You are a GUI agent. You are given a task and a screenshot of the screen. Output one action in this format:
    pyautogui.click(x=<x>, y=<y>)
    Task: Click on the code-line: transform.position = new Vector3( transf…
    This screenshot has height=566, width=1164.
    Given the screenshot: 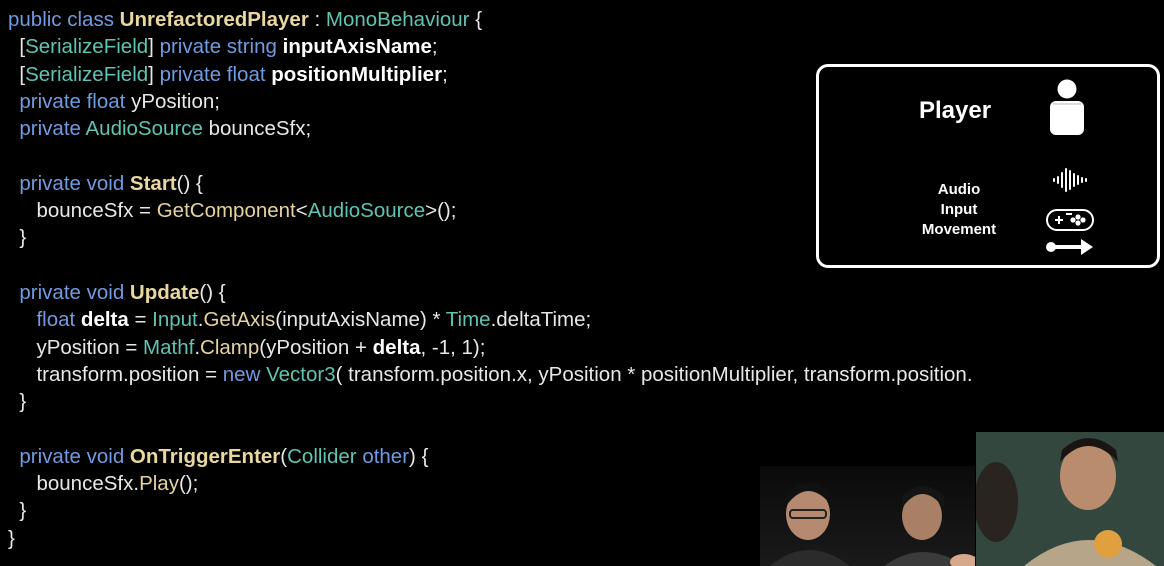 What is the action you would take?
    pyautogui.click(x=490, y=374)
    